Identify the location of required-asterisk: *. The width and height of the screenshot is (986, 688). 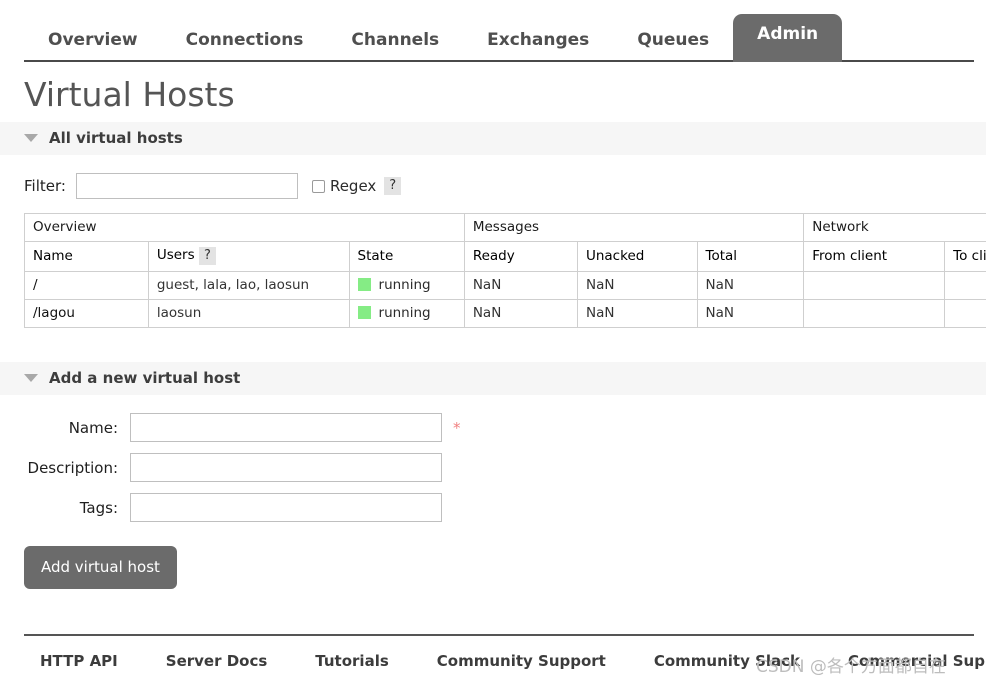
(457, 427).